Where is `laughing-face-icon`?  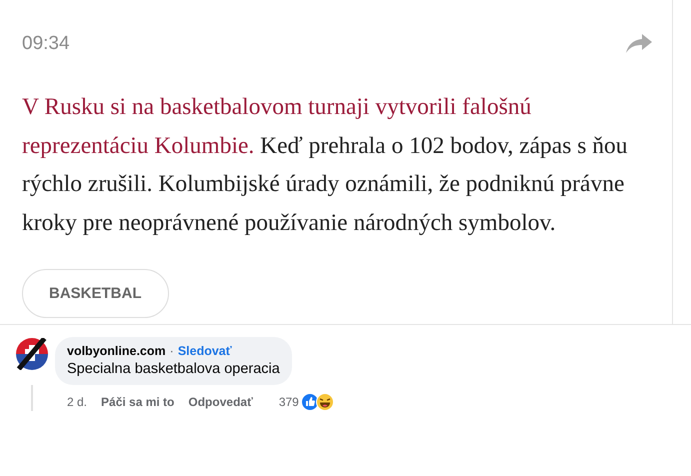 laughing-face-icon is located at coordinates (325, 401).